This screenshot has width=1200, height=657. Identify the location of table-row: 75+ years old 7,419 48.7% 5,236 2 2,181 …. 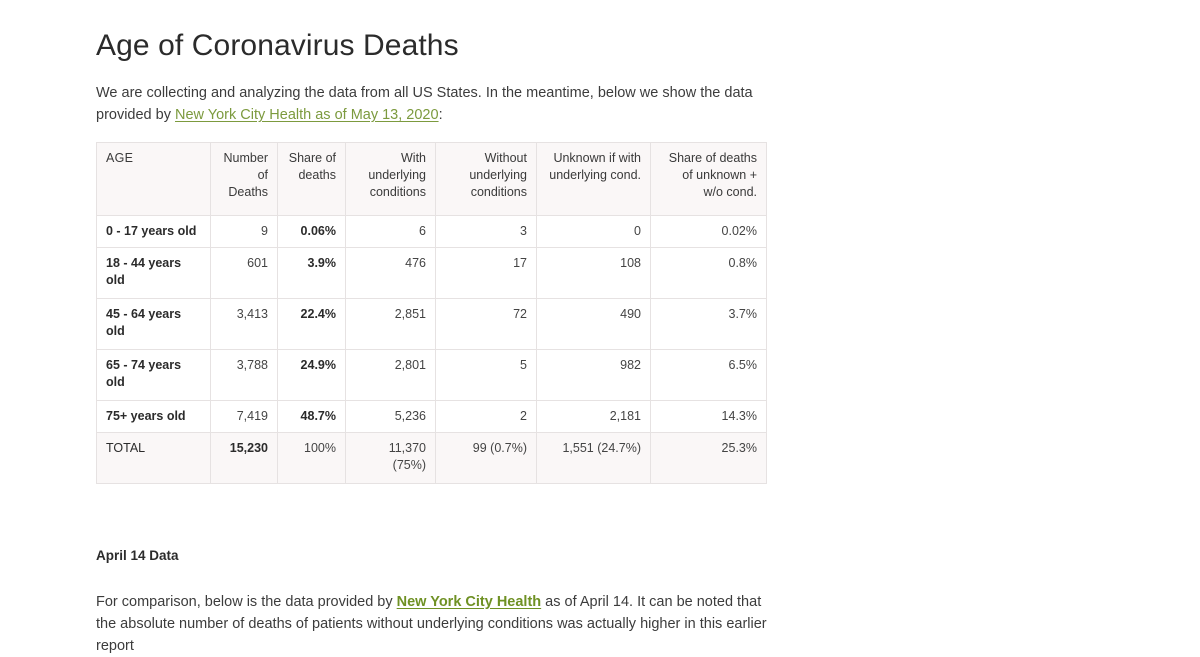
(431, 416).